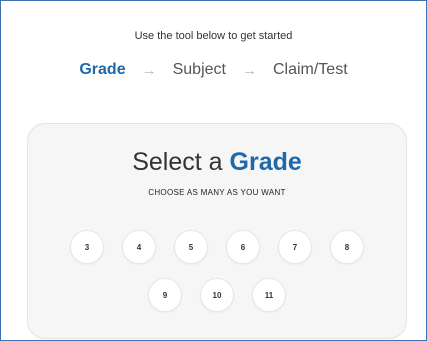 This screenshot has width=427, height=341. What do you see at coordinates (177, 162) in the screenshot?
I see `card-title-prefix: Select a` at bounding box center [177, 162].